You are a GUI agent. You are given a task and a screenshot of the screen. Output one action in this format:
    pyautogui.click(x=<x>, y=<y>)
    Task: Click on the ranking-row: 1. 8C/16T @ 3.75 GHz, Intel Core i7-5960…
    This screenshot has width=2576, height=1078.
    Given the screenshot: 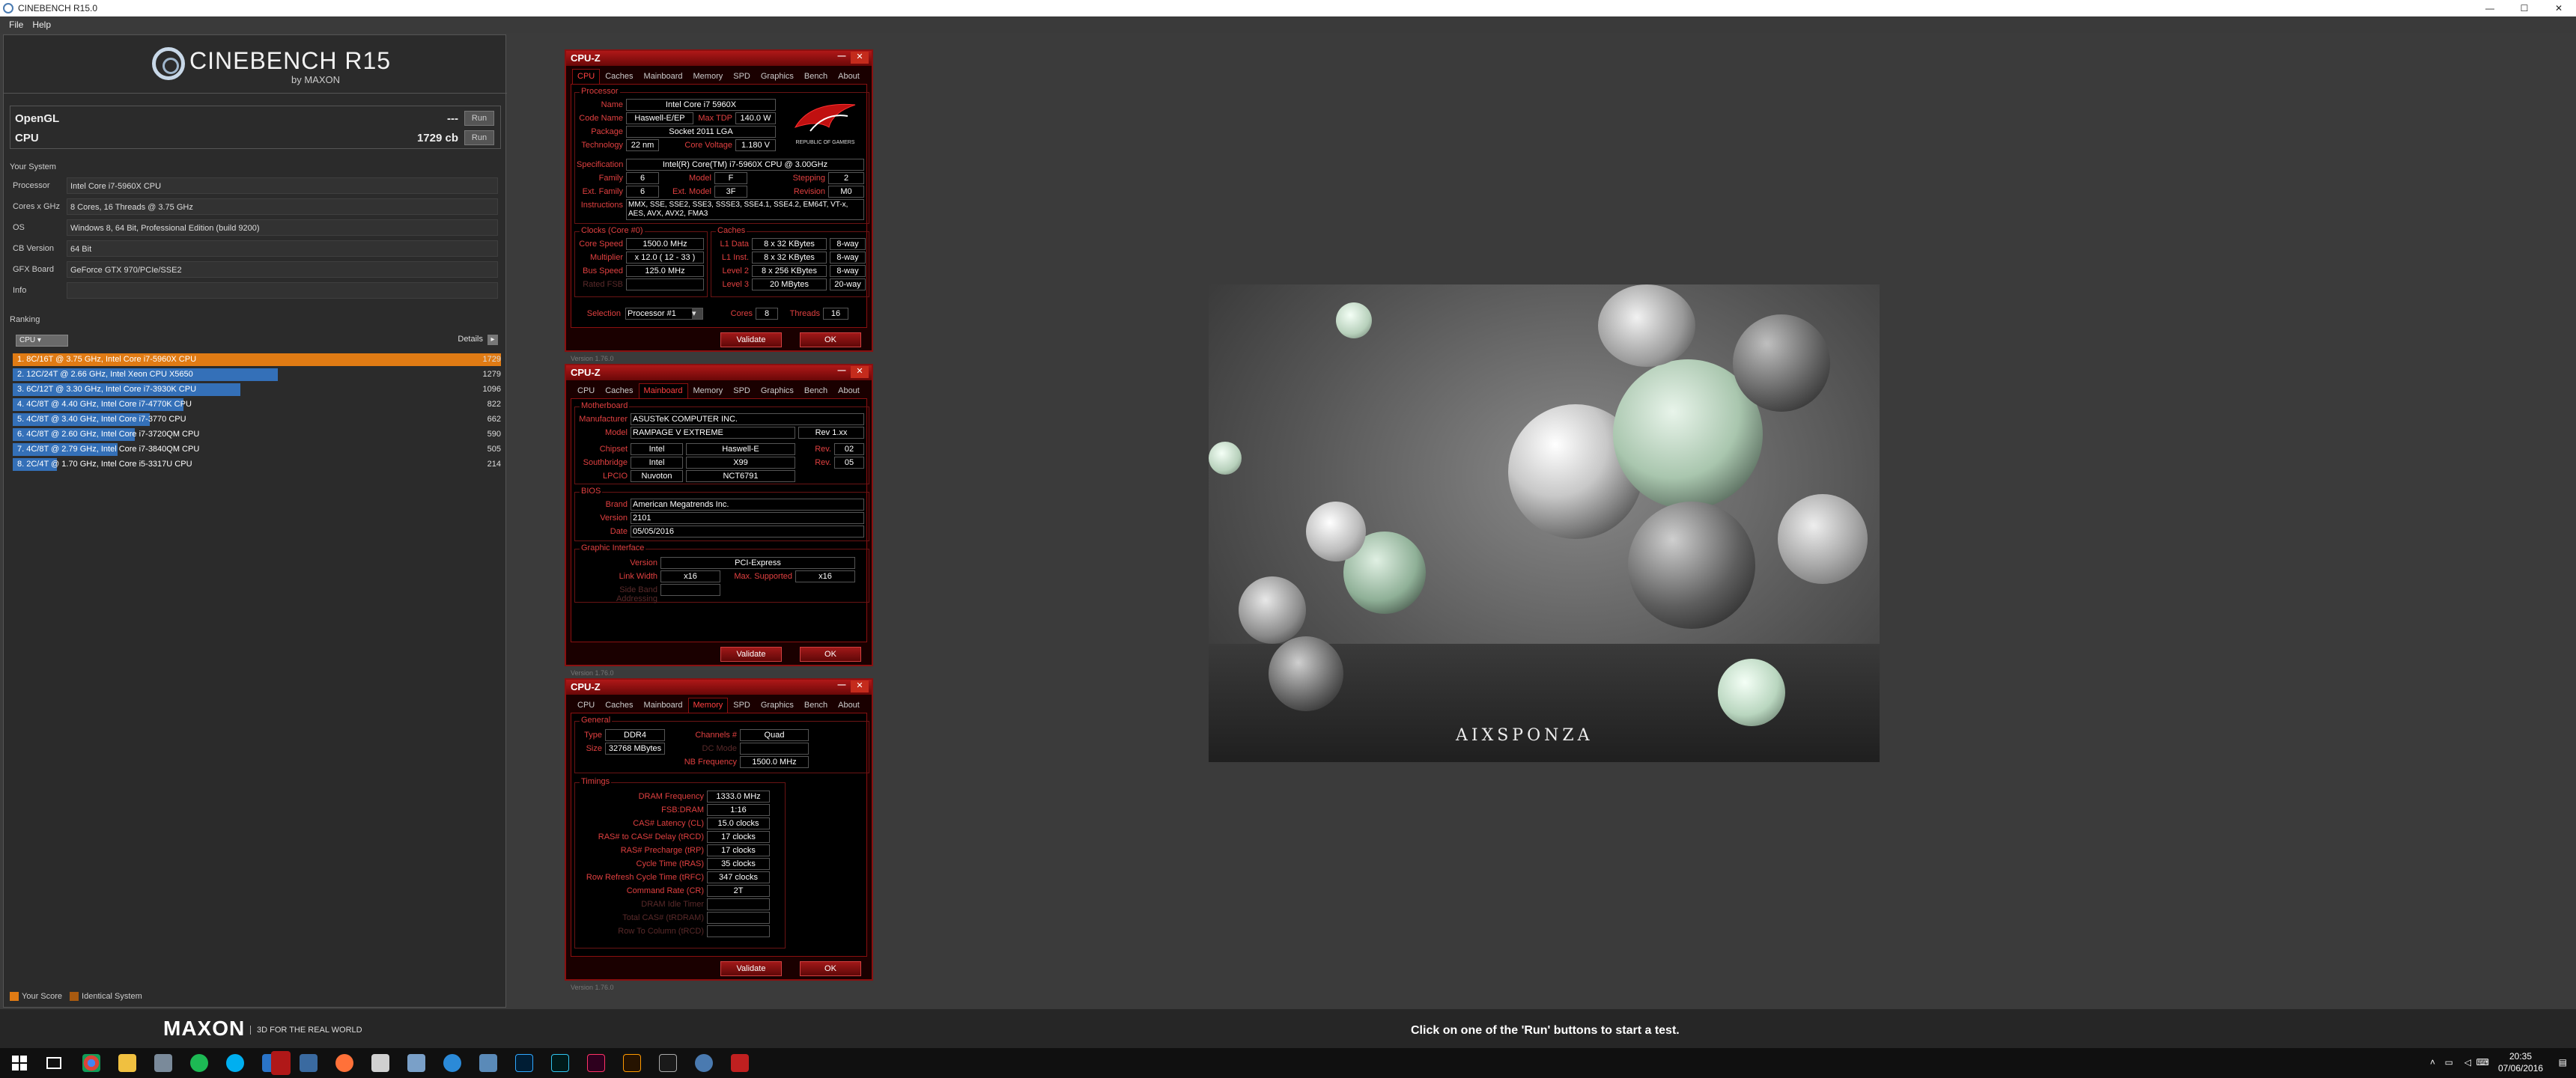 What is the action you would take?
    pyautogui.click(x=257, y=359)
    